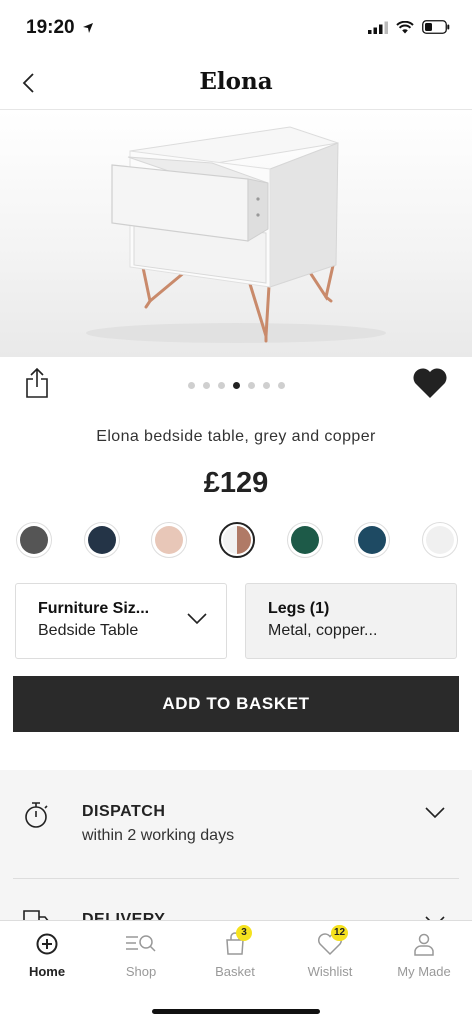 Image resolution: width=472 pixels, height=1024 pixels. Describe the element at coordinates (236, 483) in the screenshot. I see `product-price: £129` at that location.